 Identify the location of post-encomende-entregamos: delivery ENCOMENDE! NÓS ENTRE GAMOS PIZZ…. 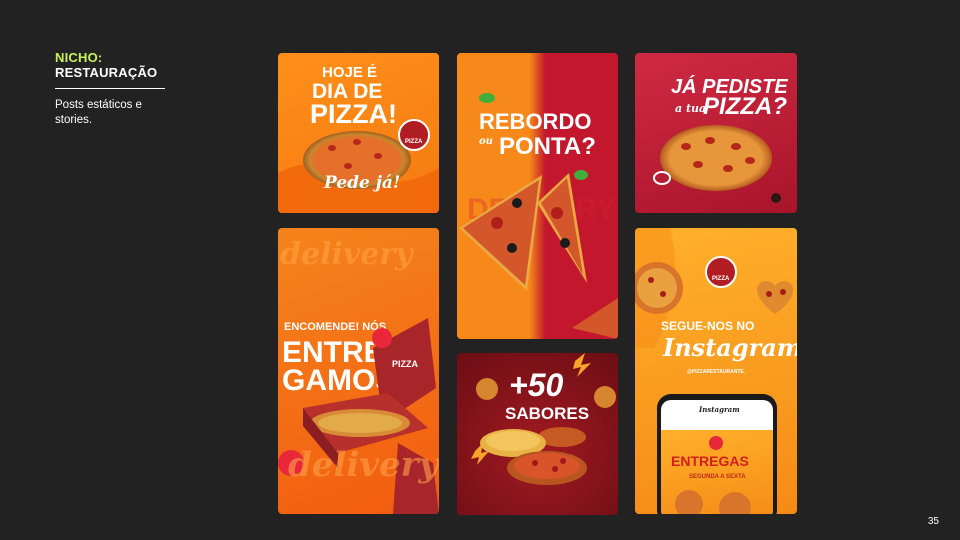
(358, 371).